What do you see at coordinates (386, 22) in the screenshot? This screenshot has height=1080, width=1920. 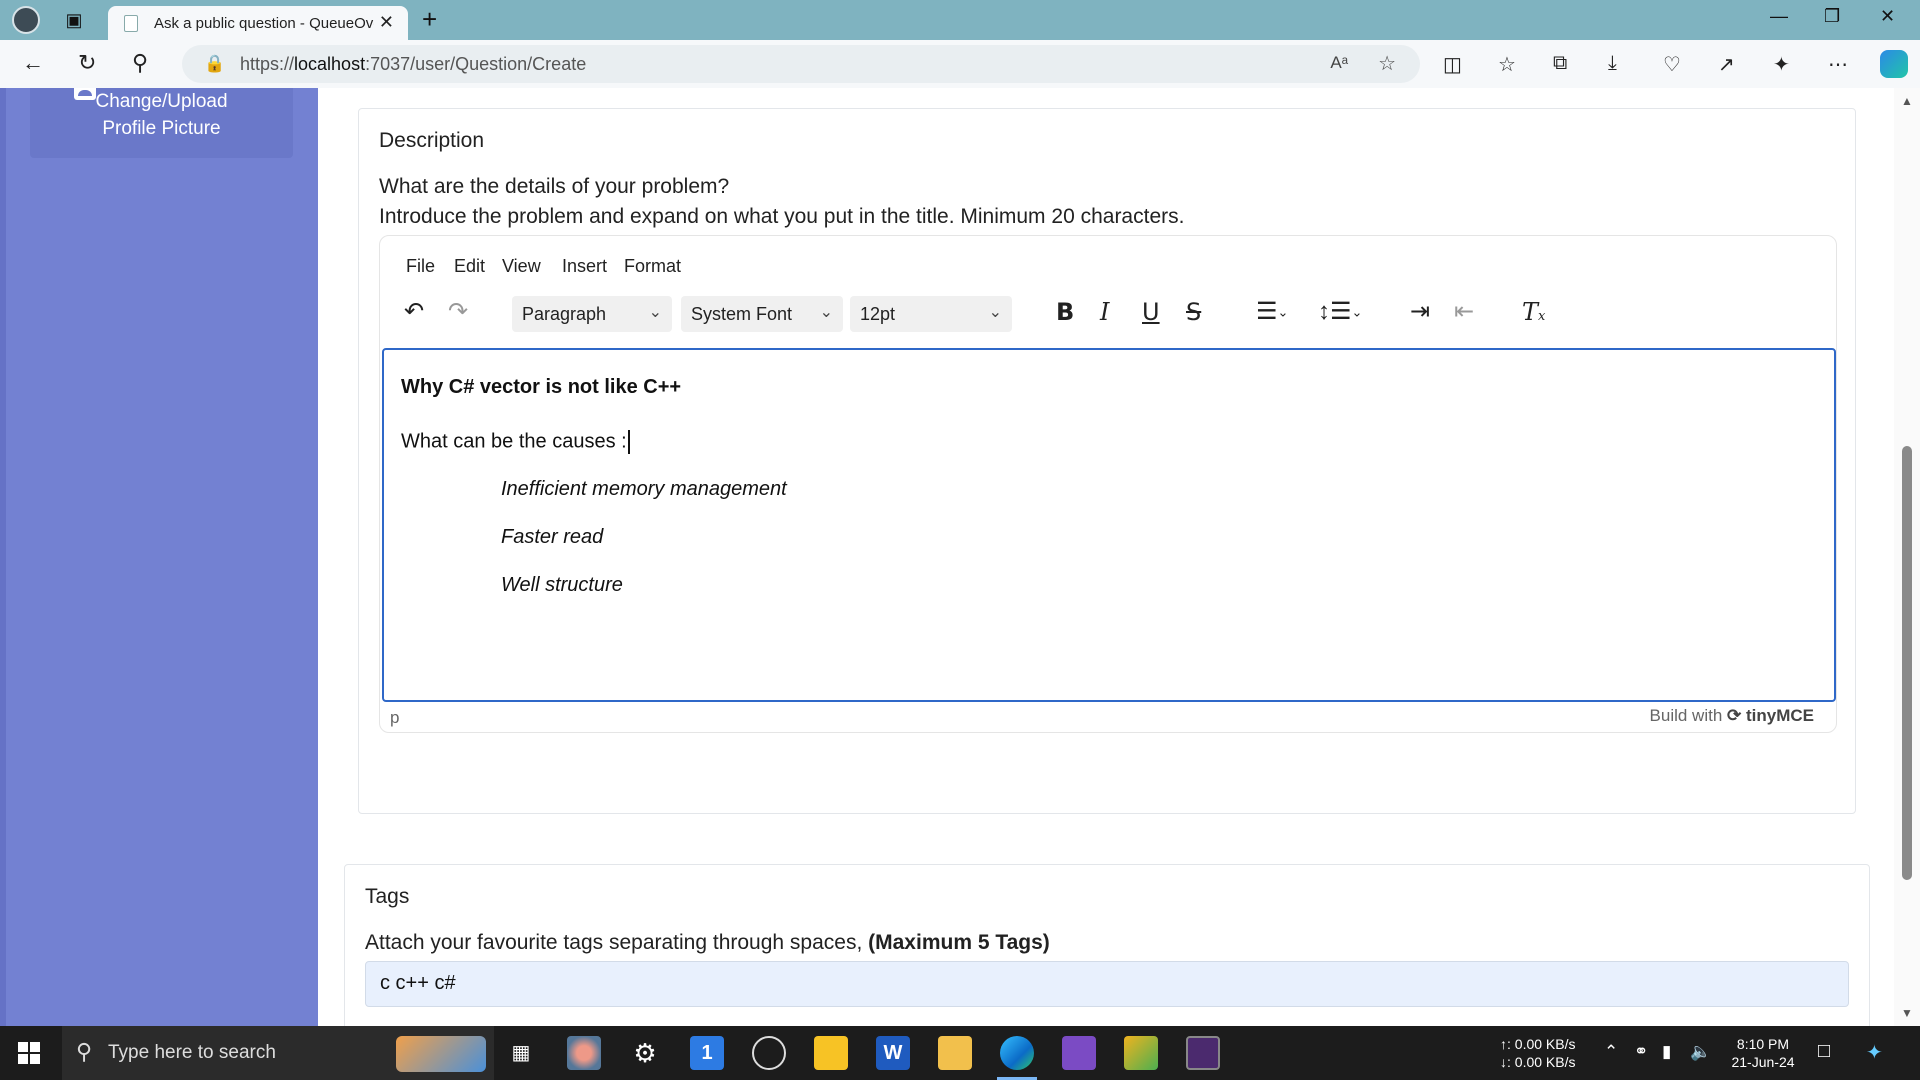 I see `close-tab-icon: ✕` at bounding box center [386, 22].